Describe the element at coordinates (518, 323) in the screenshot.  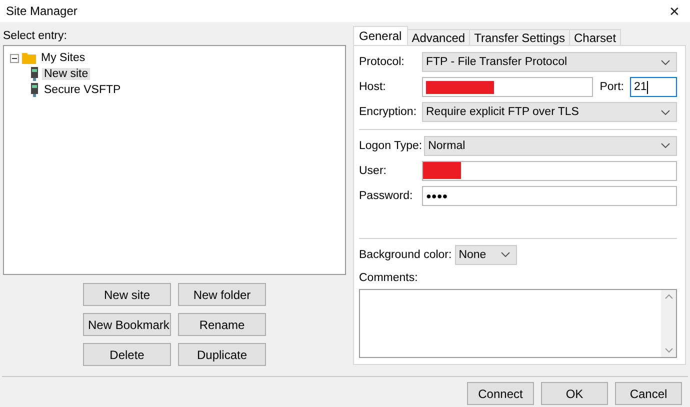
I see `comments-field` at that location.